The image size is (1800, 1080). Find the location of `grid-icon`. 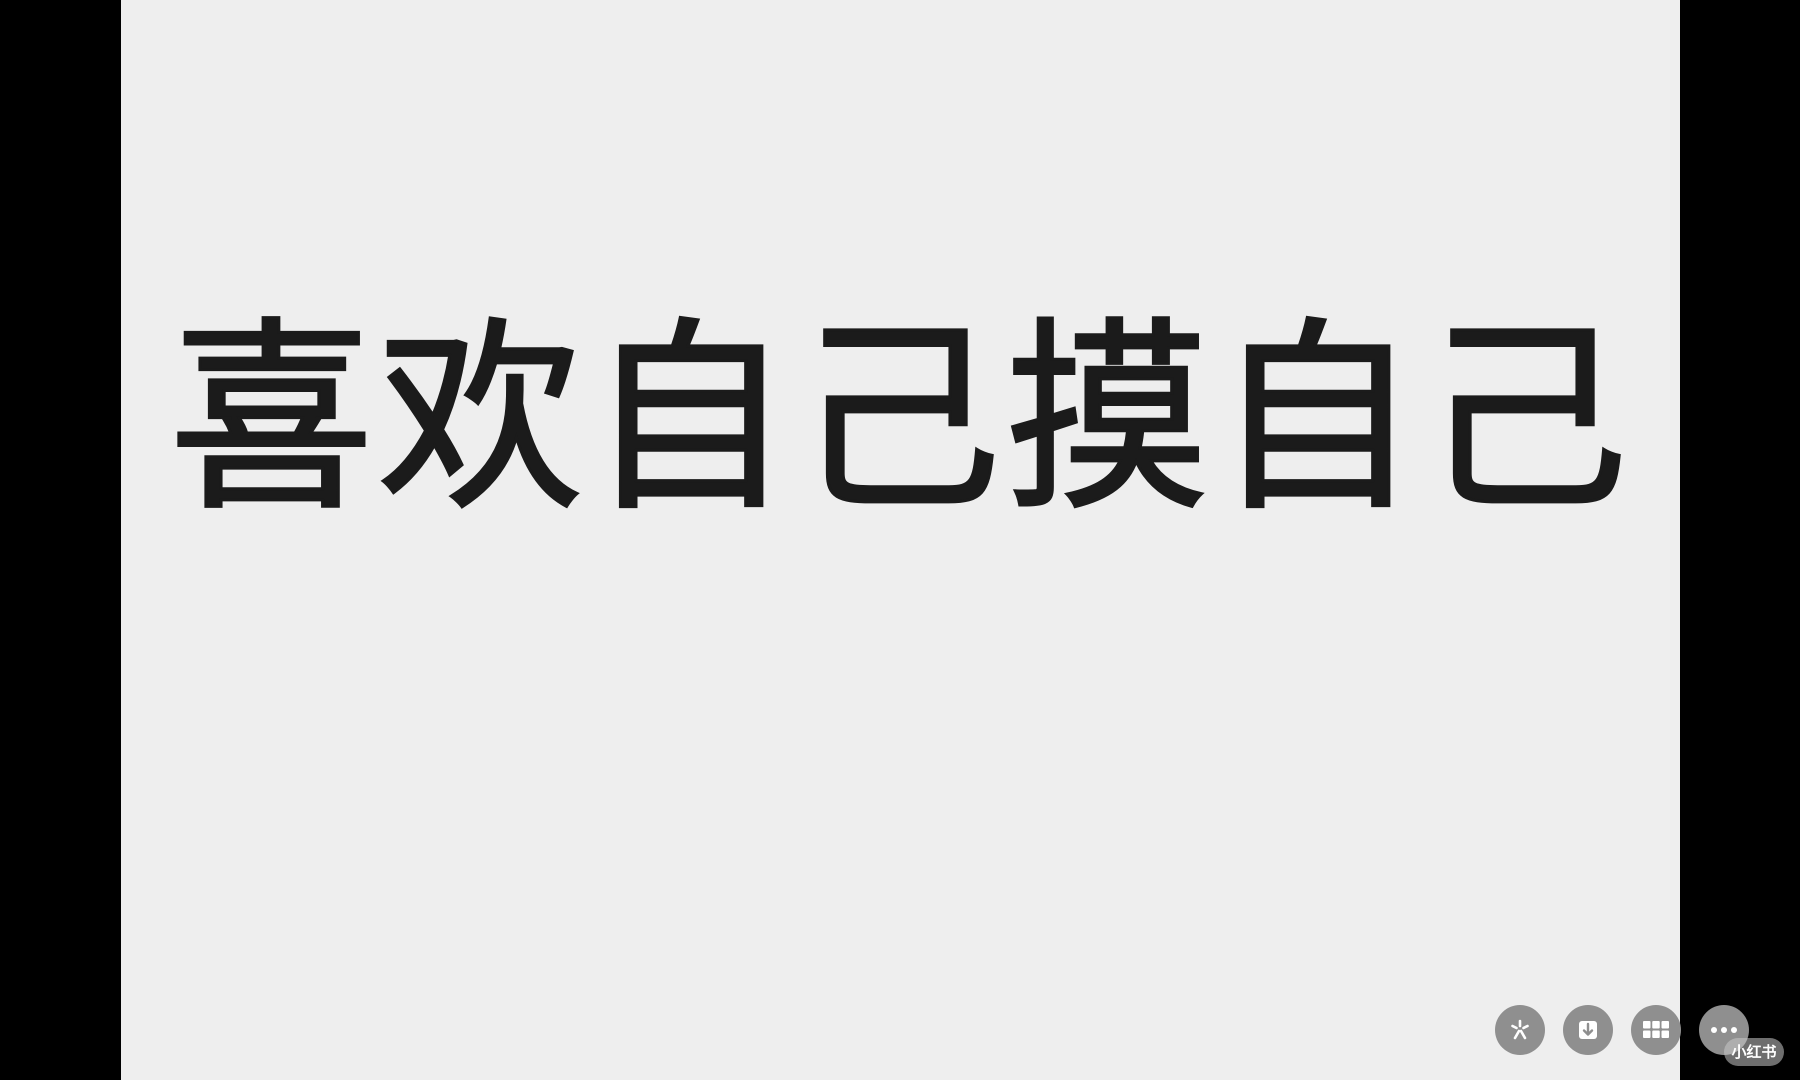

grid-icon is located at coordinates (1656, 1029).